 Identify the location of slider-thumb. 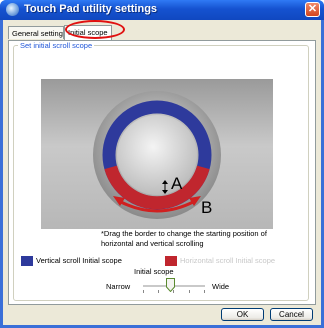
(171, 285).